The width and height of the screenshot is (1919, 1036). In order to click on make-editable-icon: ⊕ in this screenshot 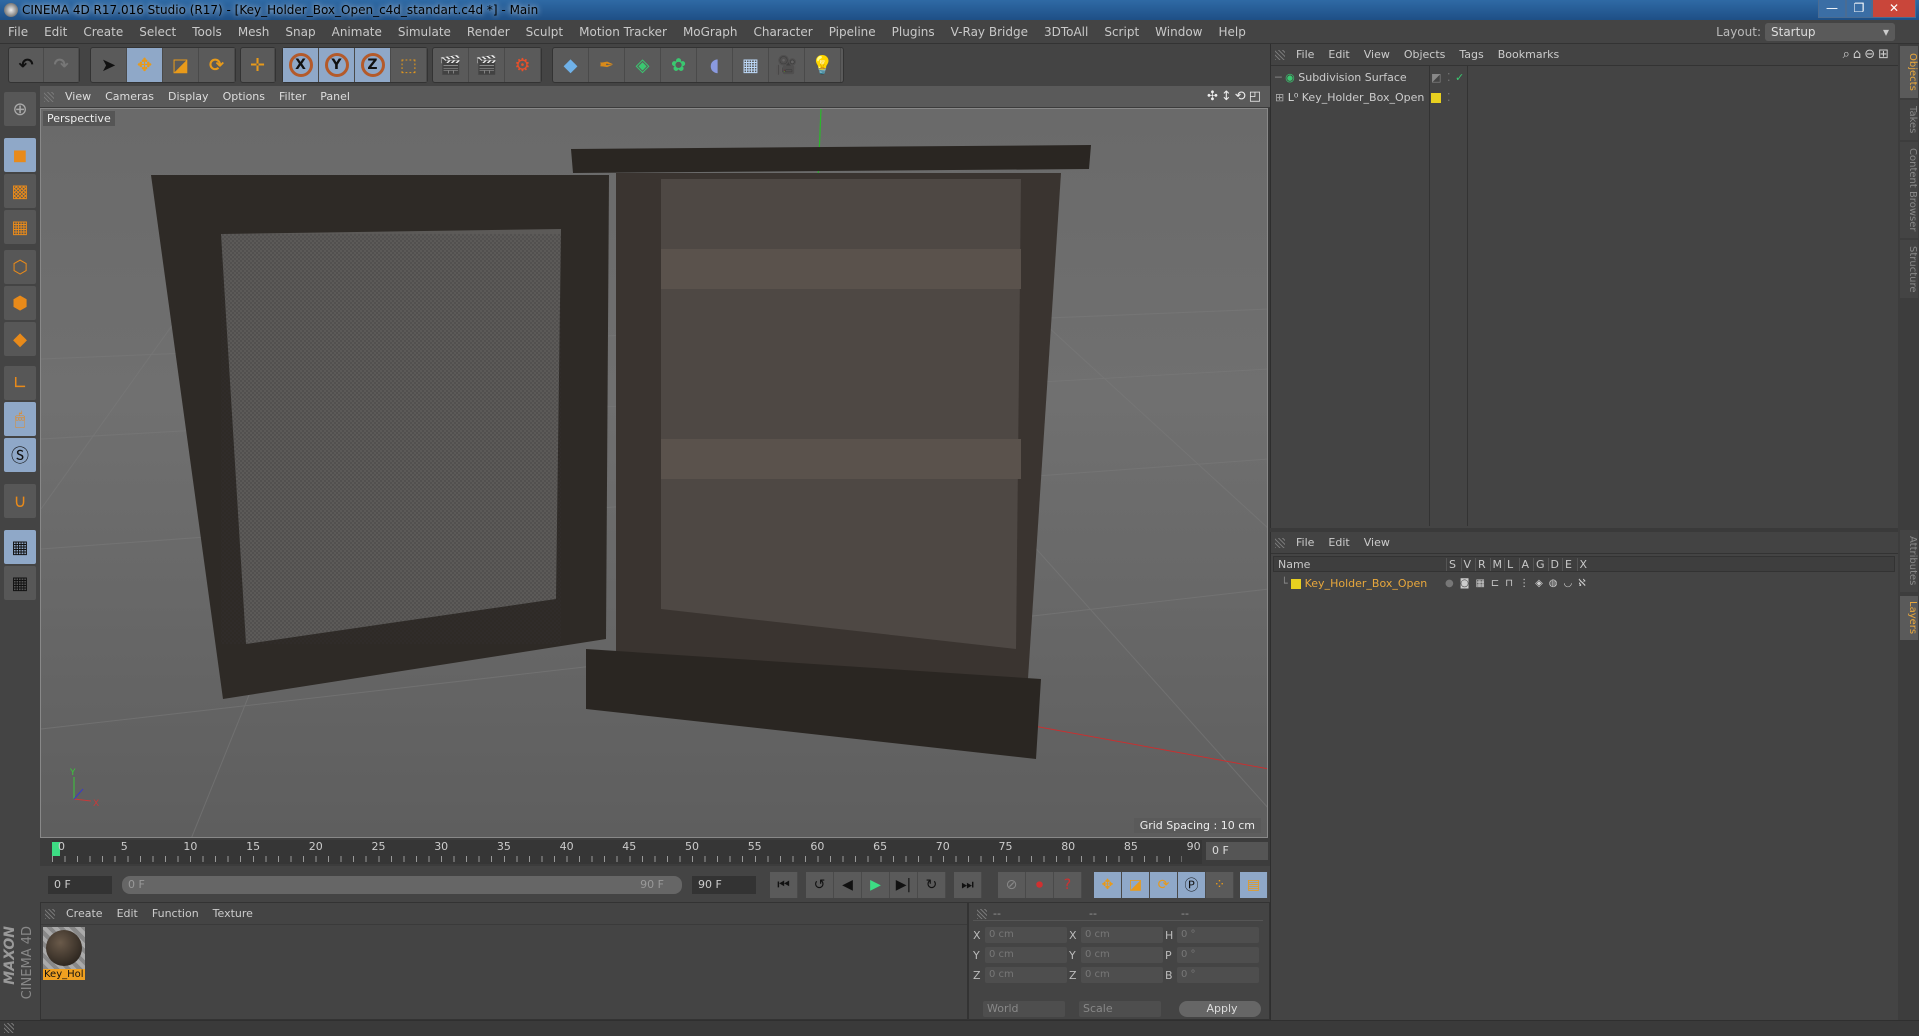, I will do `click(20, 109)`.